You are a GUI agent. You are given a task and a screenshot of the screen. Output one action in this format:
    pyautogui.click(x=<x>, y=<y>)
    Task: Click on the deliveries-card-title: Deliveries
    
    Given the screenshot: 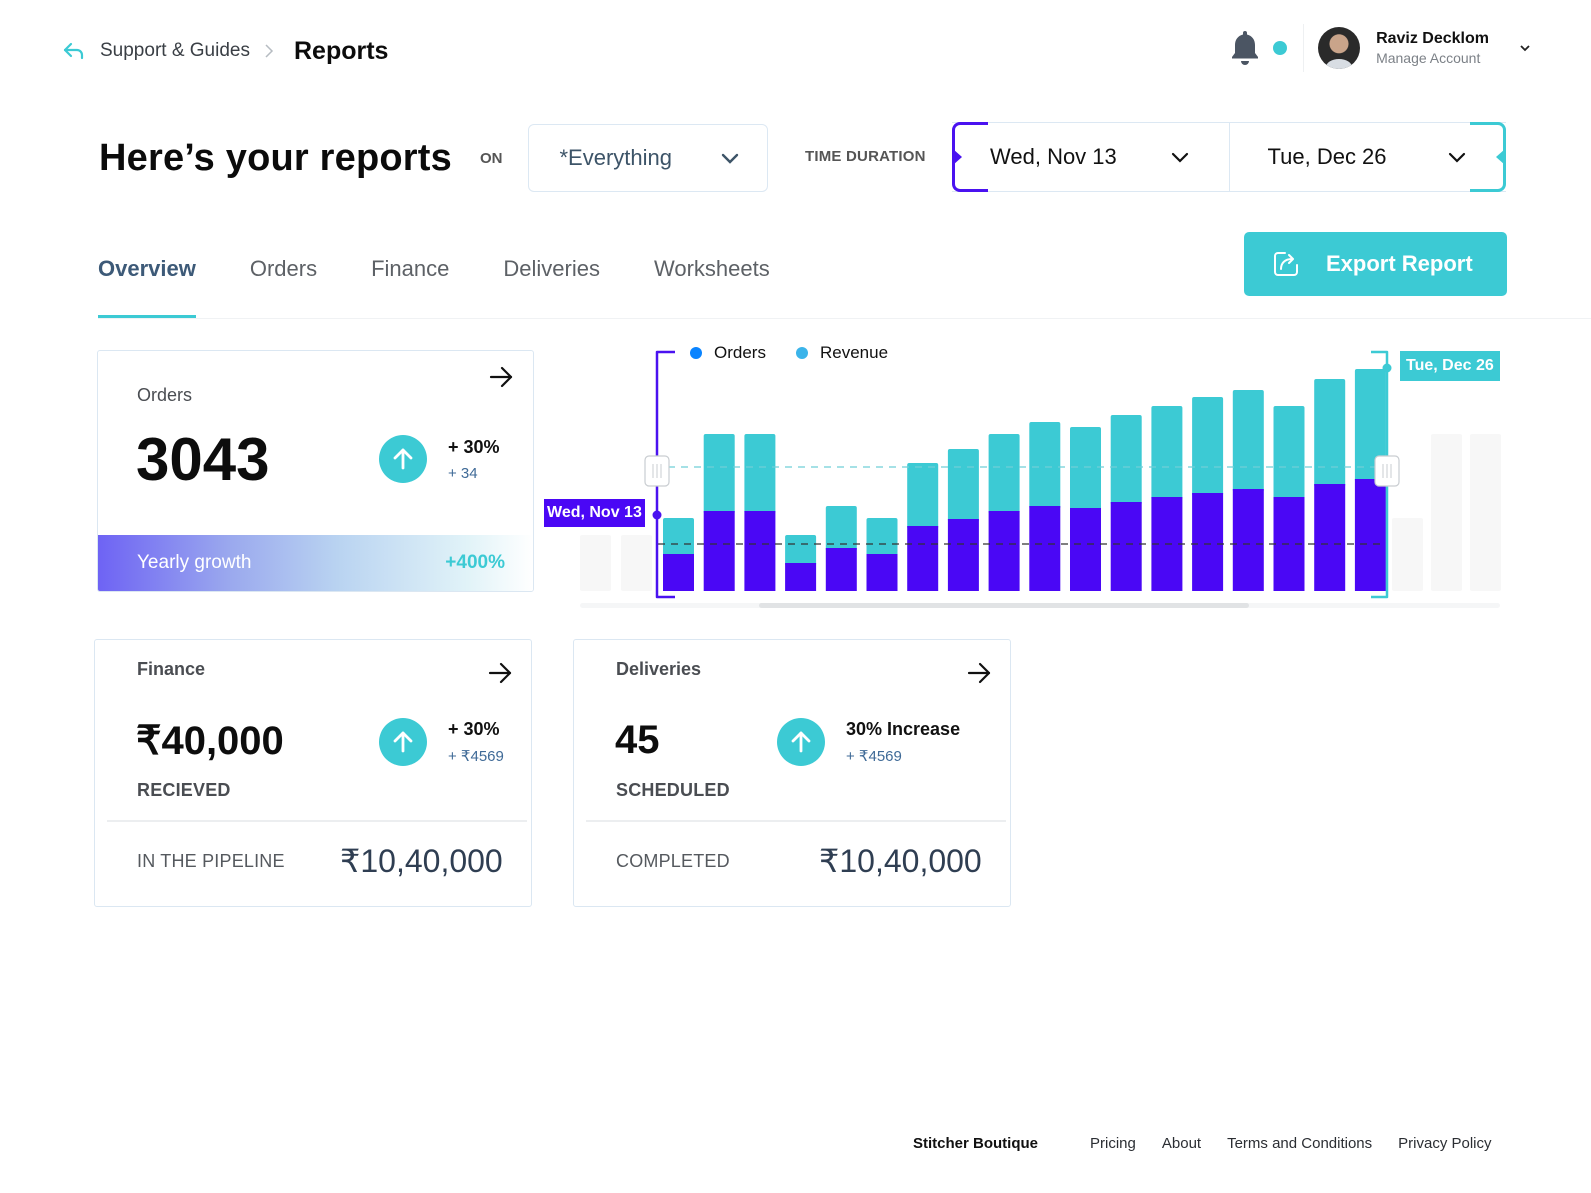 What is the action you would take?
    pyautogui.click(x=659, y=669)
    